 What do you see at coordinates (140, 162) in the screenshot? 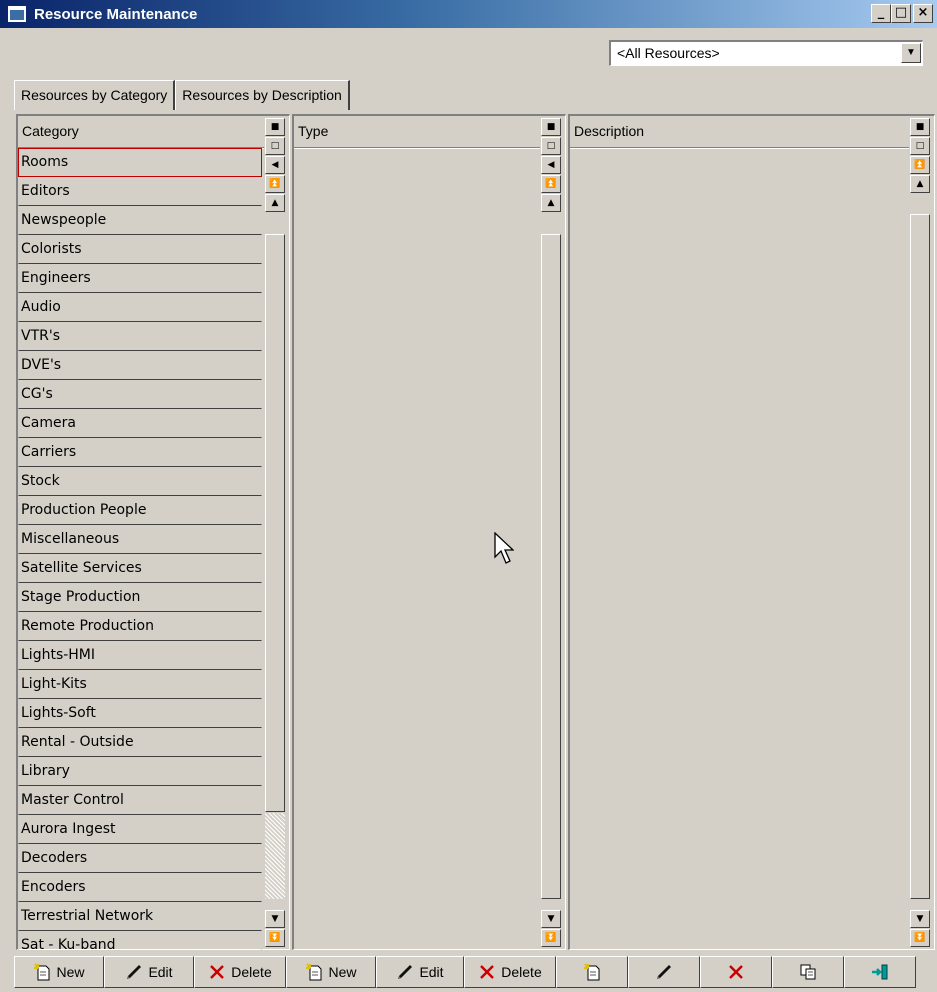
I see `list-item: Rooms` at bounding box center [140, 162].